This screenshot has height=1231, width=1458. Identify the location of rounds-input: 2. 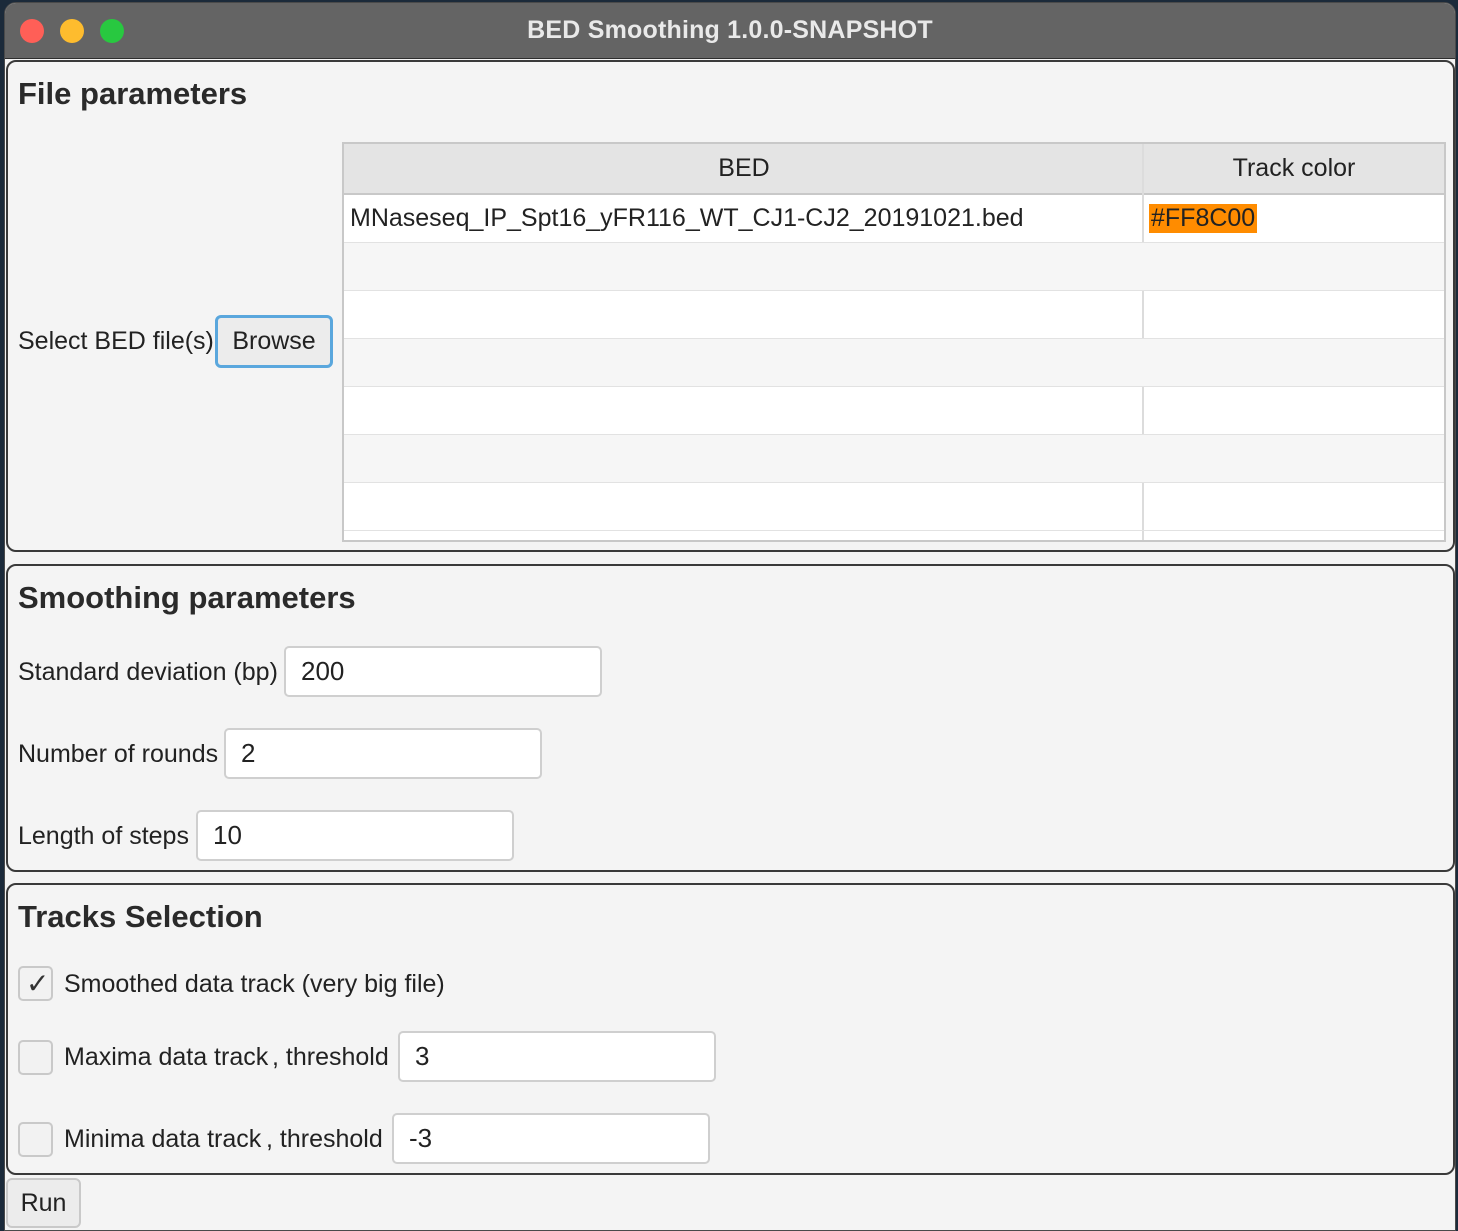
(383, 753).